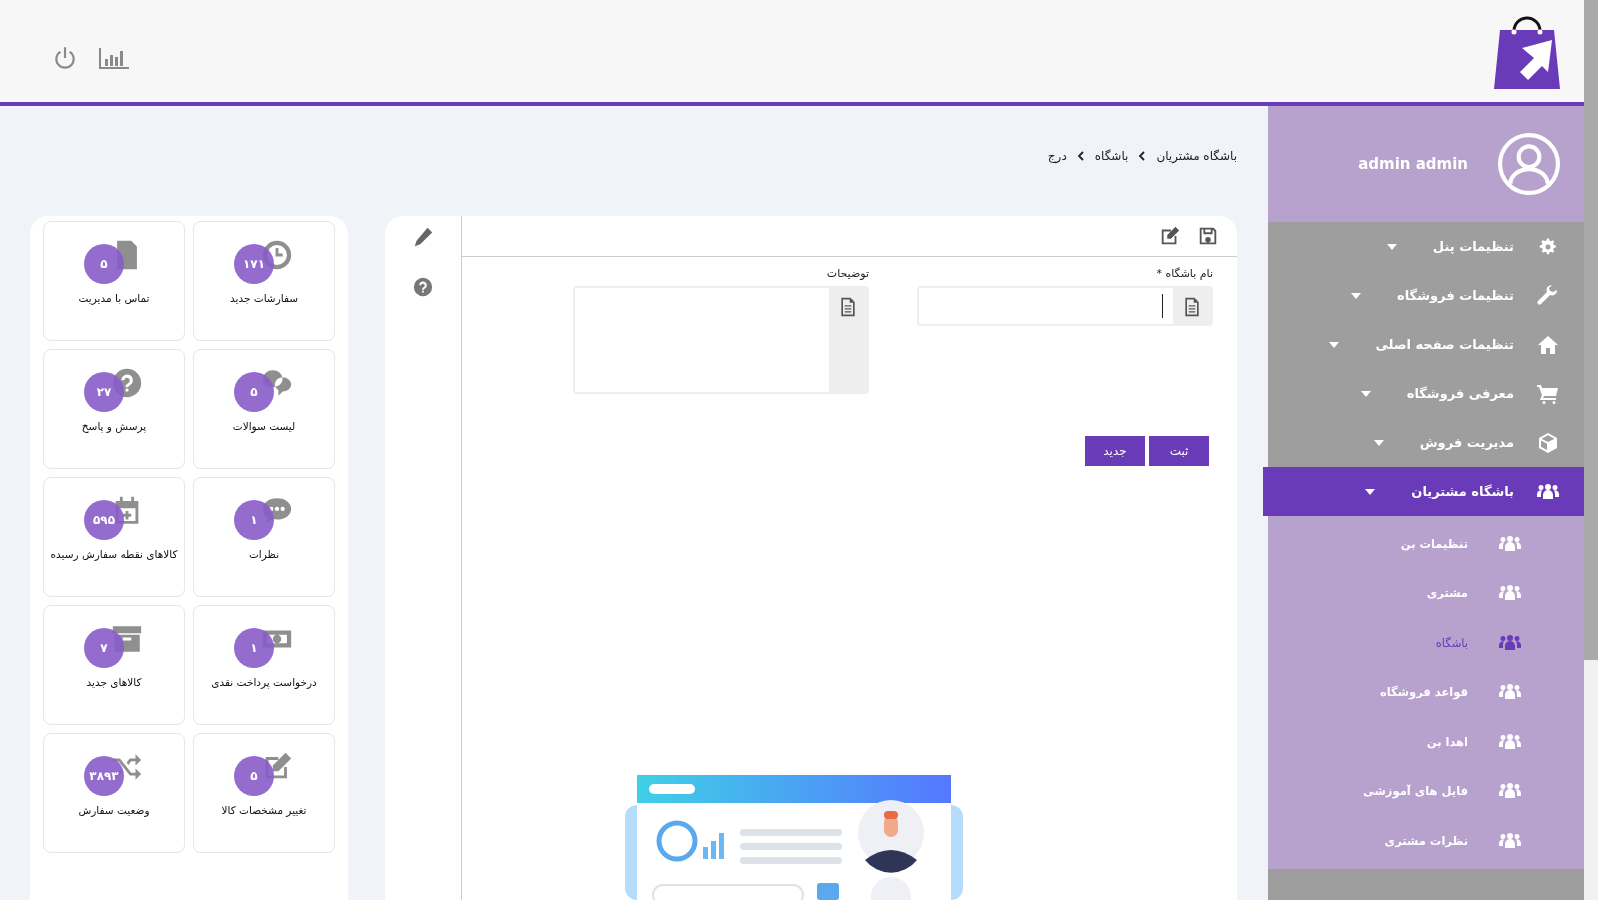  What do you see at coordinates (1591, 450) in the screenshot?
I see `scrollbar` at bounding box center [1591, 450].